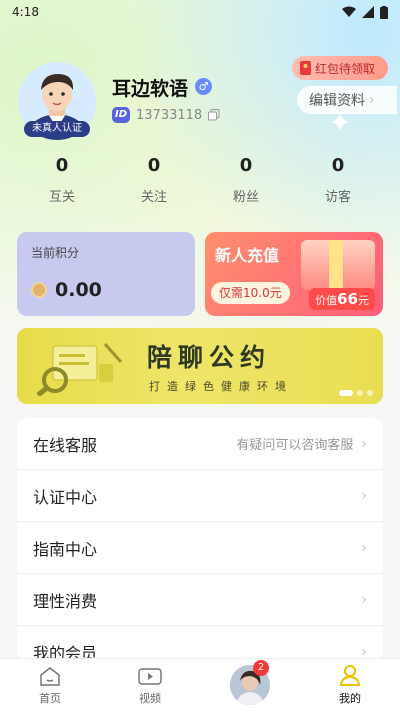  Describe the element at coordinates (150, 685) in the screenshot. I see `tab-video: 视频` at that location.